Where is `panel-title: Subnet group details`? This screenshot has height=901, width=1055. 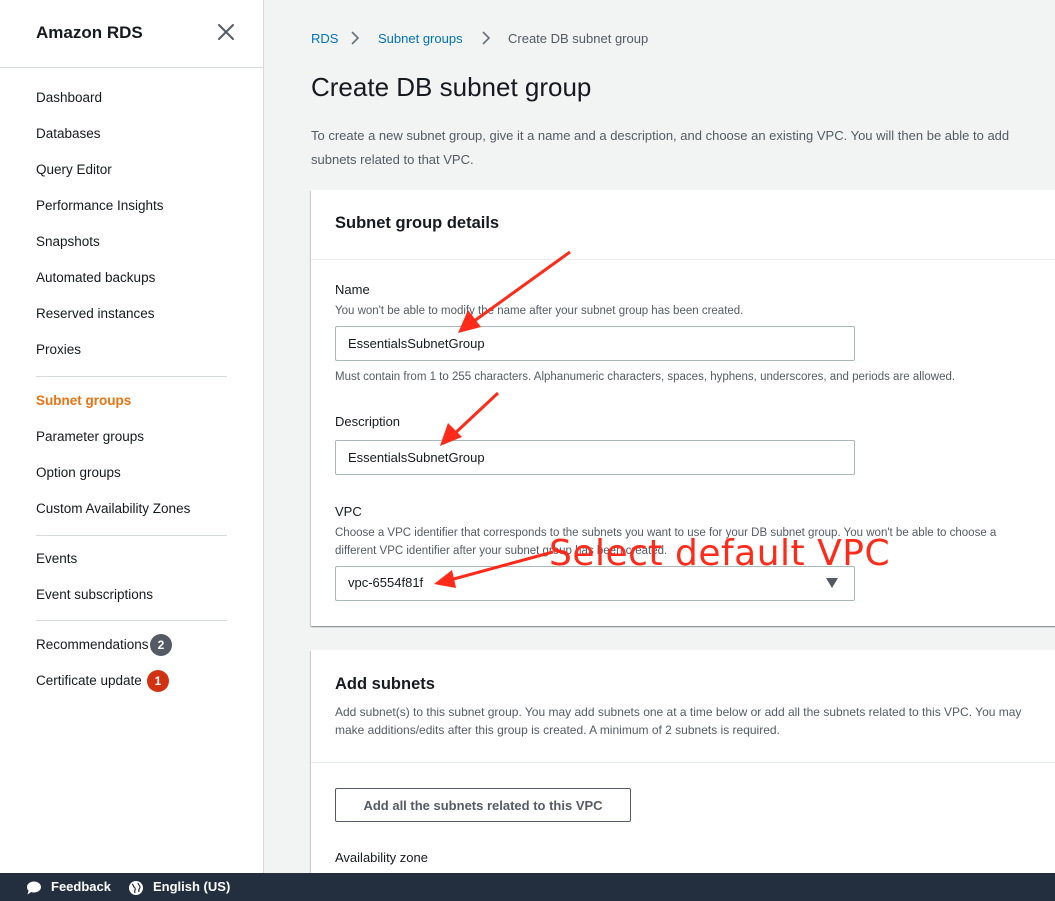
panel-title: Subnet group details is located at coordinates (417, 223).